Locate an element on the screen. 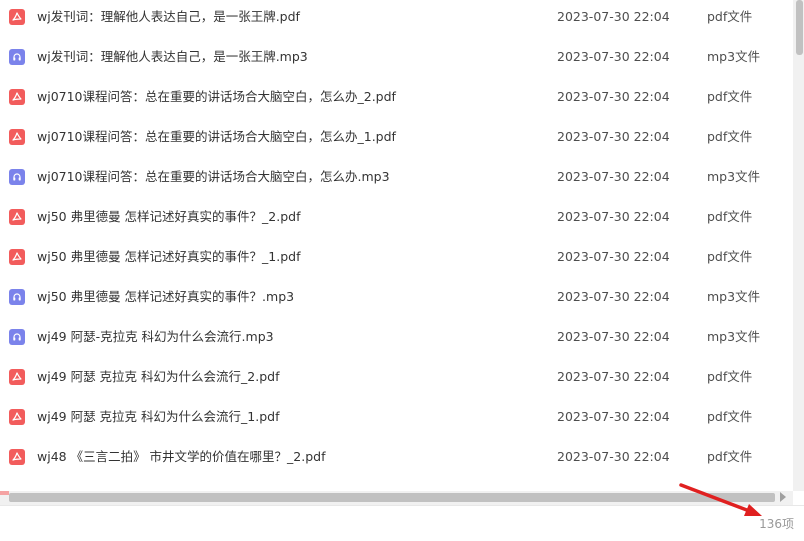  file-name: wj0710课程问答：总在重要的讲话场合大脑空白，怎么办.mp3 is located at coordinates (213, 177).